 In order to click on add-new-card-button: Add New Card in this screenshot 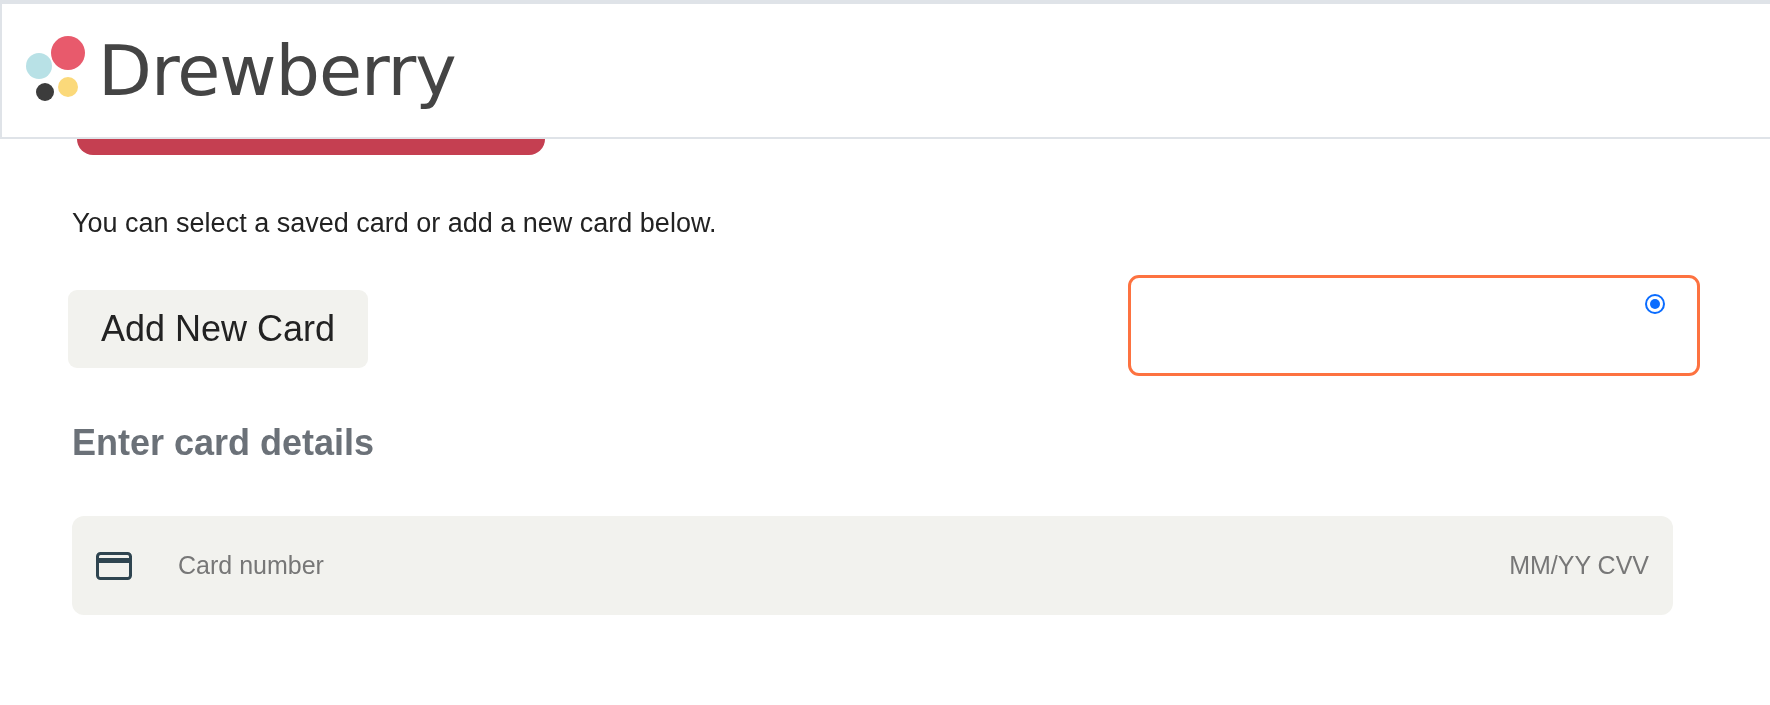, I will do `click(218, 329)`.